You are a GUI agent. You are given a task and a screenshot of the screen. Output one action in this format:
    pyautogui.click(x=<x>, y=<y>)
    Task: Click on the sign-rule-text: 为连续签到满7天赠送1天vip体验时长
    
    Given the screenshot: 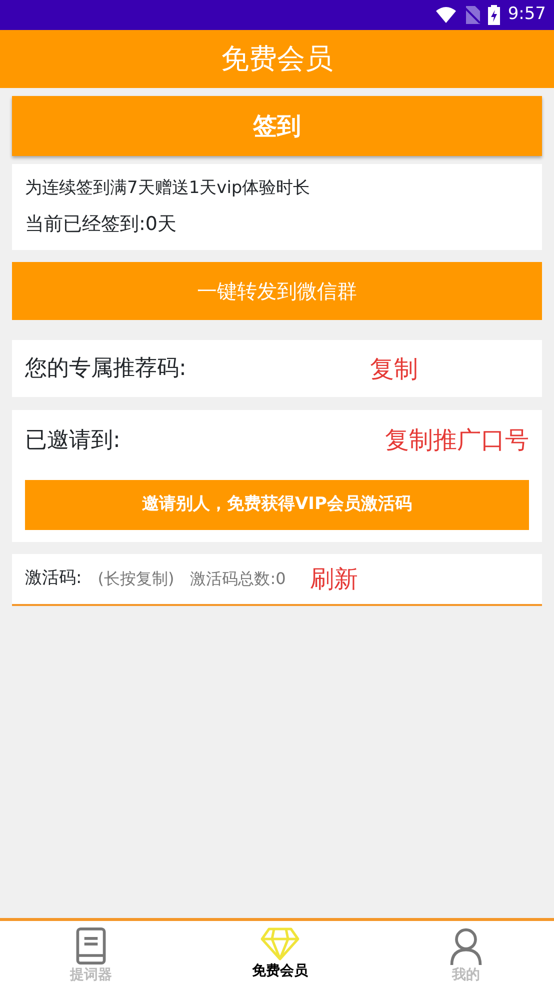 What is the action you would take?
    pyautogui.click(x=168, y=188)
    